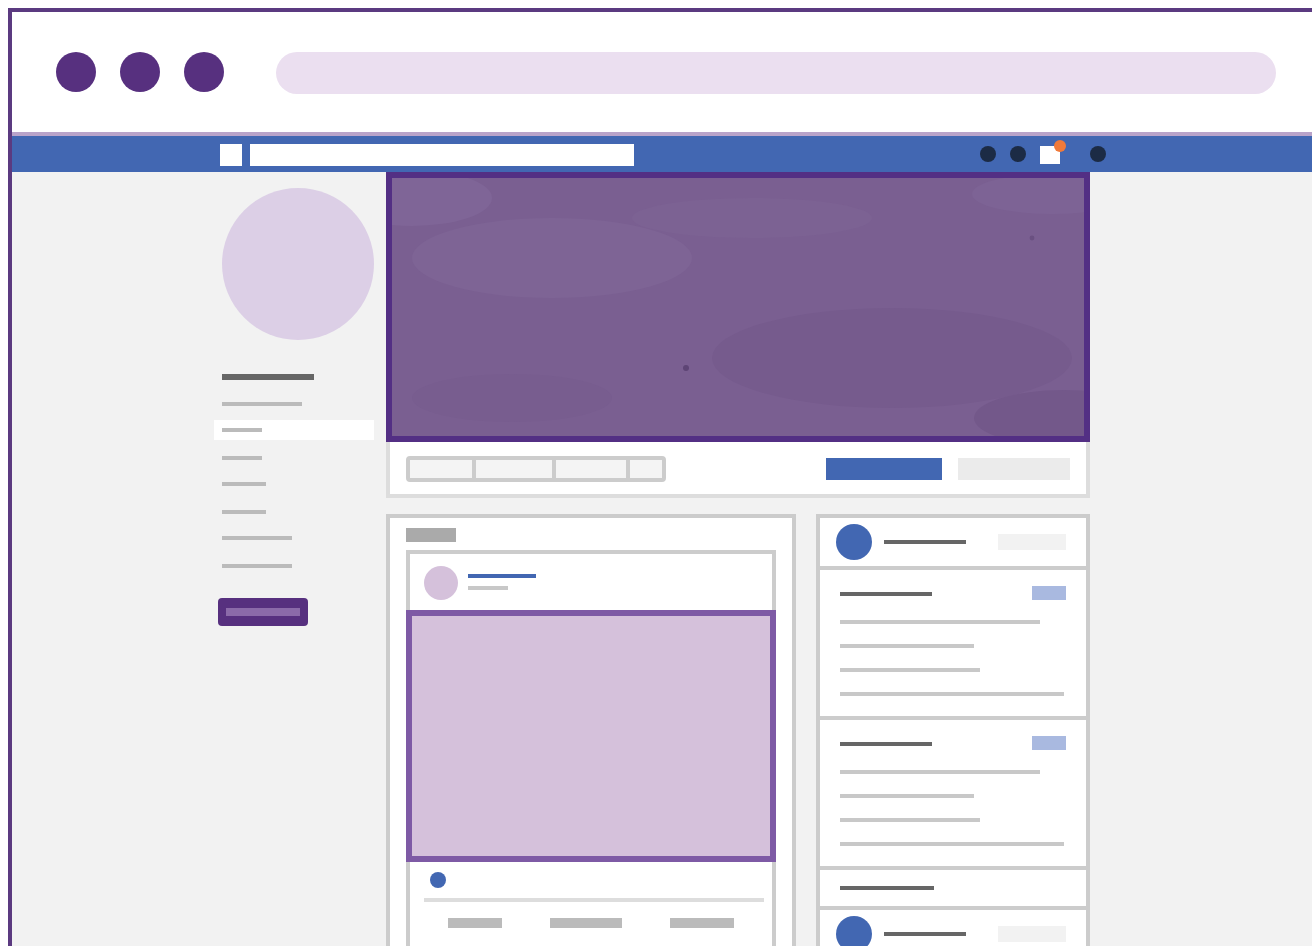 The width and height of the screenshot is (1312, 946). What do you see at coordinates (263, 612) in the screenshot?
I see `profile-button` at bounding box center [263, 612].